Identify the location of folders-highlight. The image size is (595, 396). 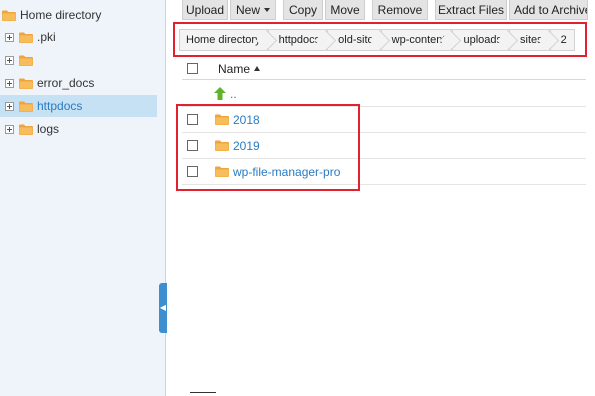
(268, 147).